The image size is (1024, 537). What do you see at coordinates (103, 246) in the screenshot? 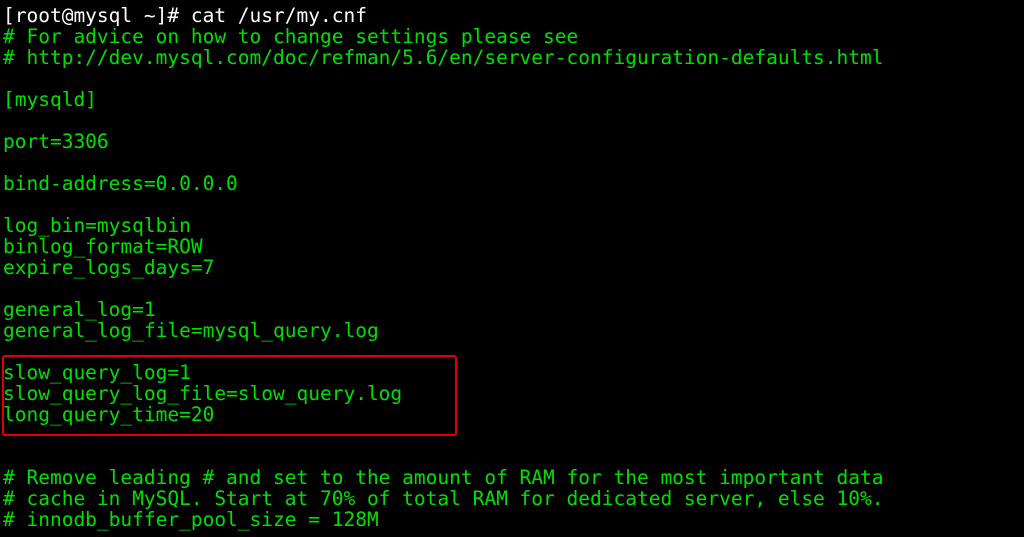
I see `config-line: binlog_format=ROW` at bounding box center [103, 246].